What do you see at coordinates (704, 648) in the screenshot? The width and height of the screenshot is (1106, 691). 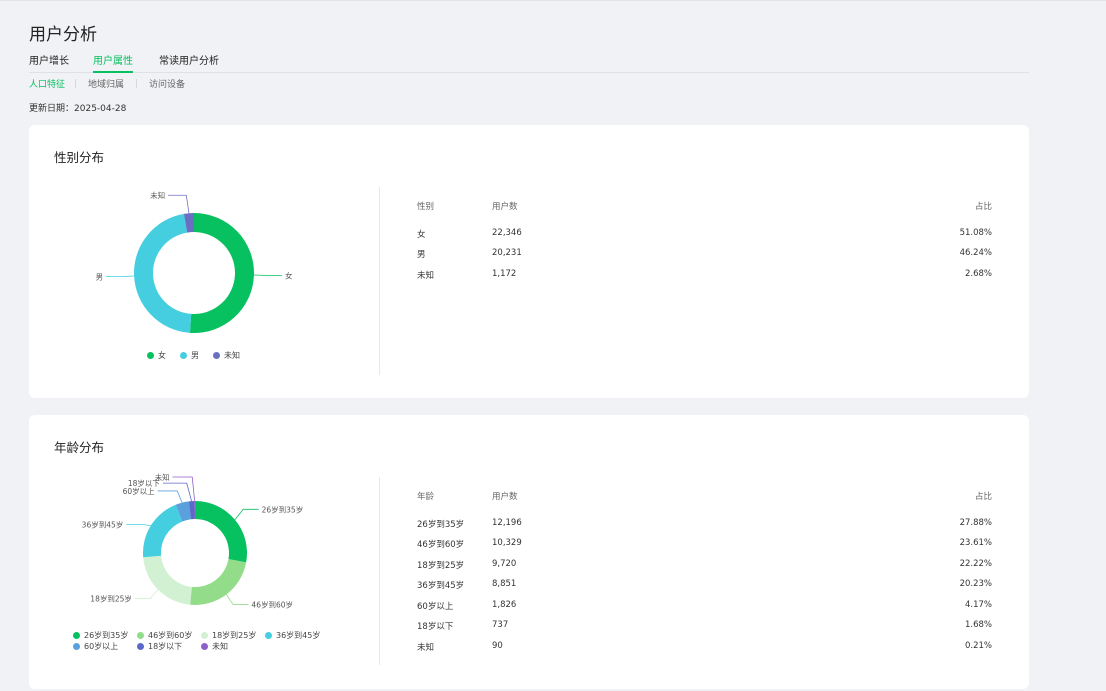 I see `table-row: 未知 90 0.21%` at bounding box center [704, 648].